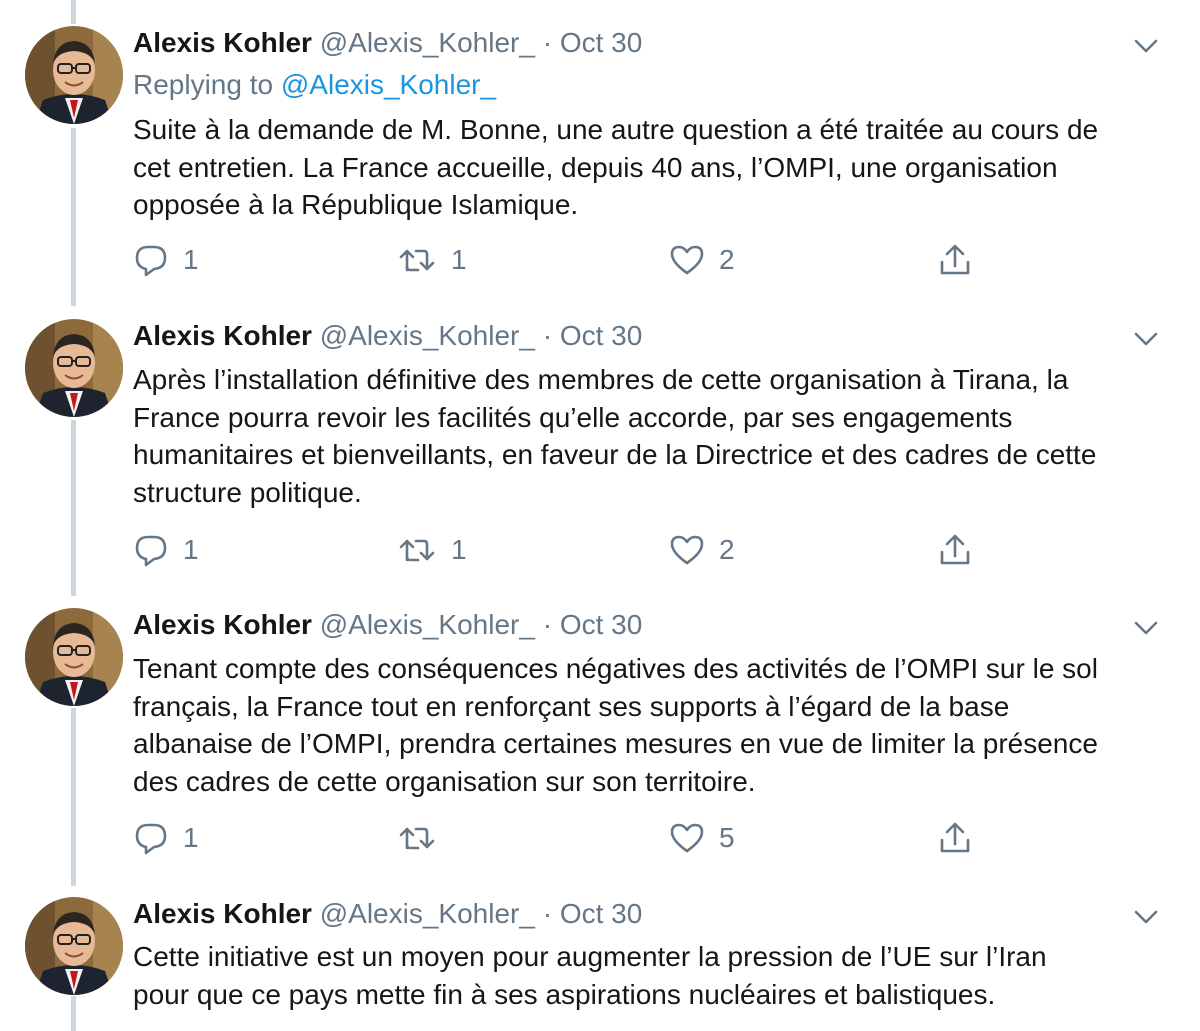  Describe the element at coordinates (73, 12) in the screenshot. I see `thread-line` at that location.